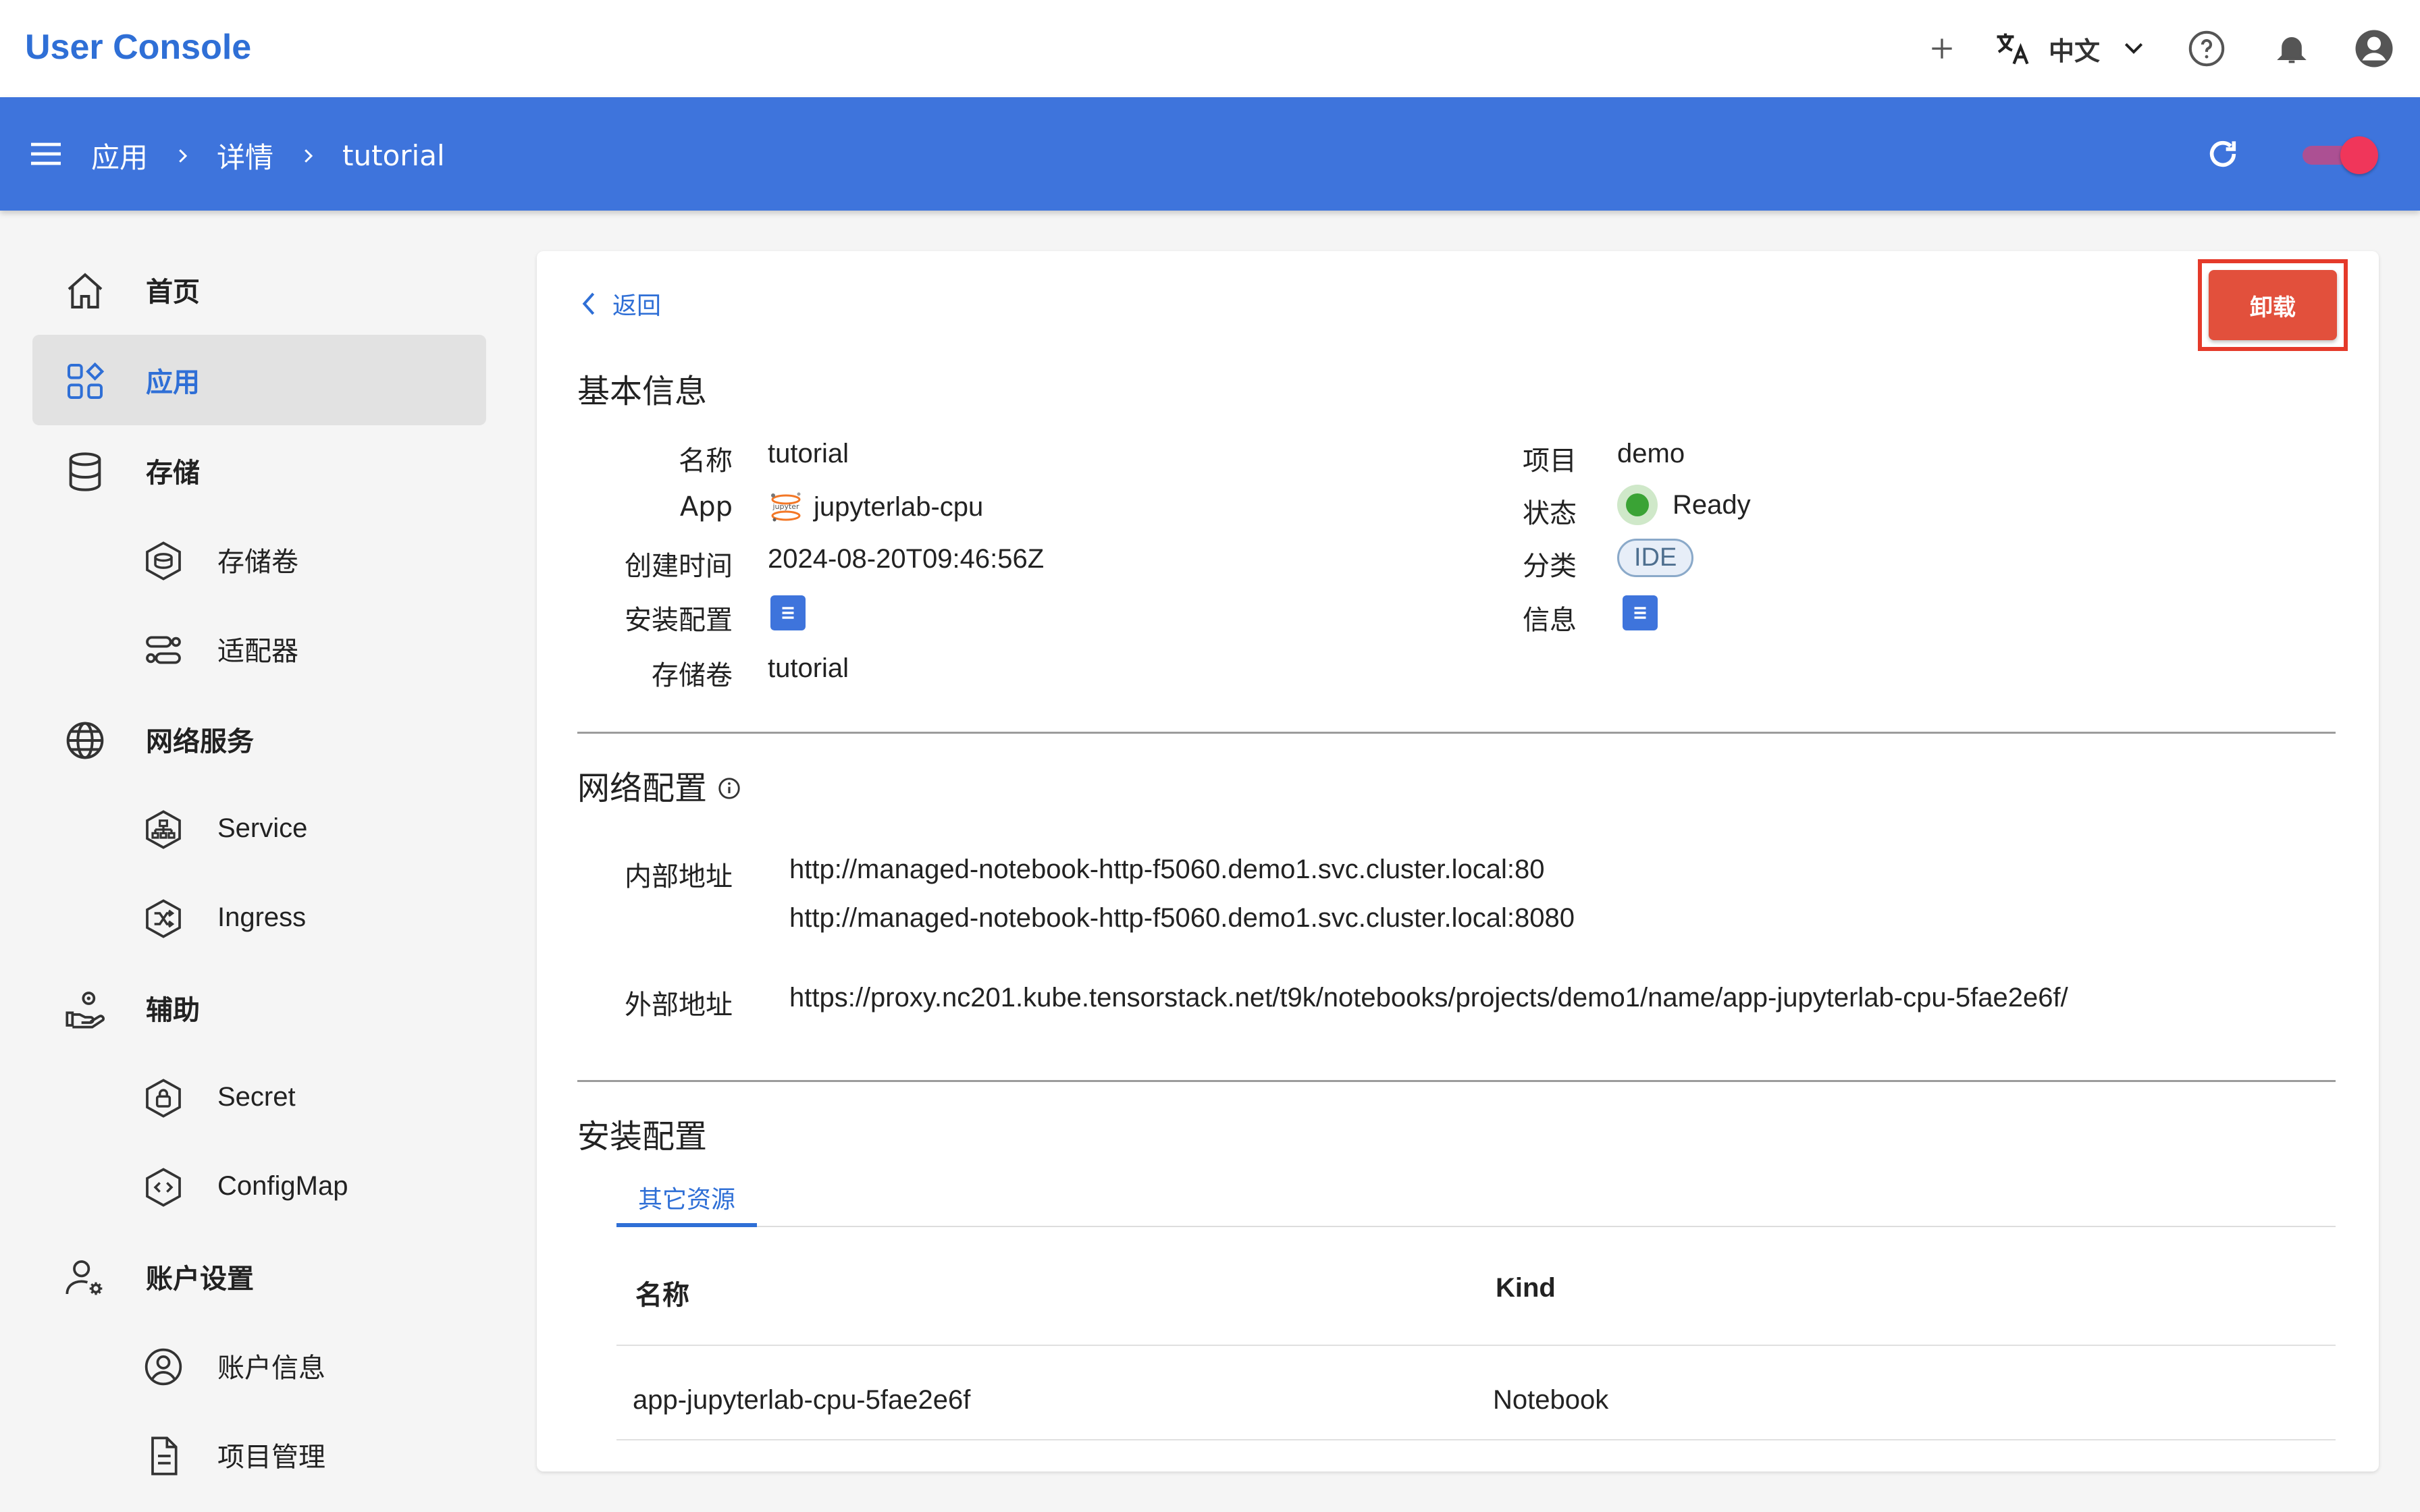 Image resolution: width=2420 pixels, height=1512 pixels. I want to click on menu-icon, so click(45, 155).